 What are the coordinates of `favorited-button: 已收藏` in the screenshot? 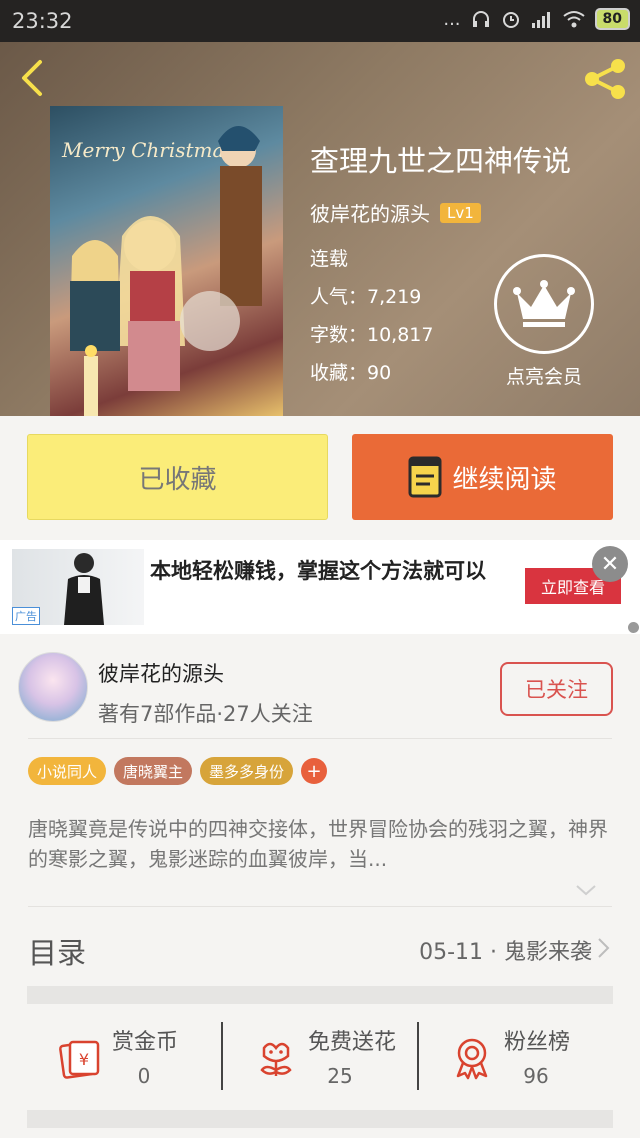 It's located at (177, 477).